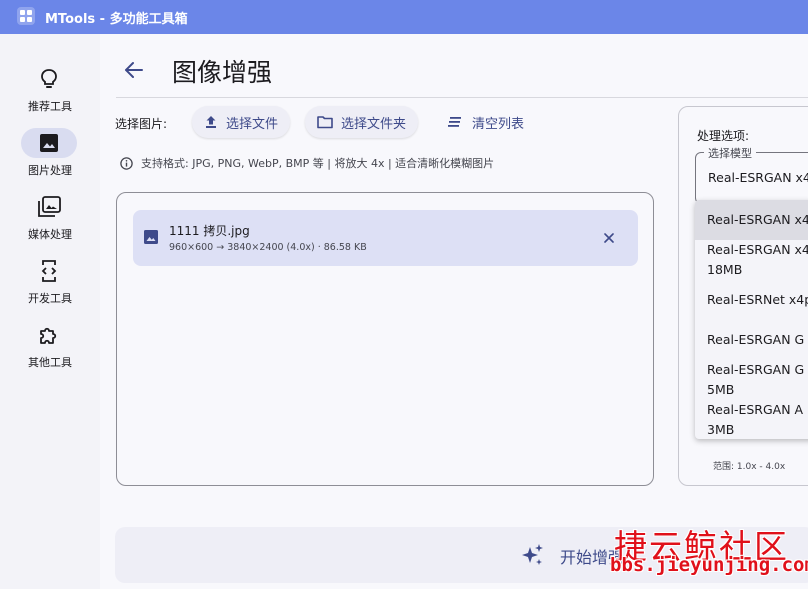 The width and height of the screenshot is (808, 589). What do you see at coordinates (50, 170) in the screenshot?
I see `sidebar-item-label: 图片处理` at bounding box center [50, 170].